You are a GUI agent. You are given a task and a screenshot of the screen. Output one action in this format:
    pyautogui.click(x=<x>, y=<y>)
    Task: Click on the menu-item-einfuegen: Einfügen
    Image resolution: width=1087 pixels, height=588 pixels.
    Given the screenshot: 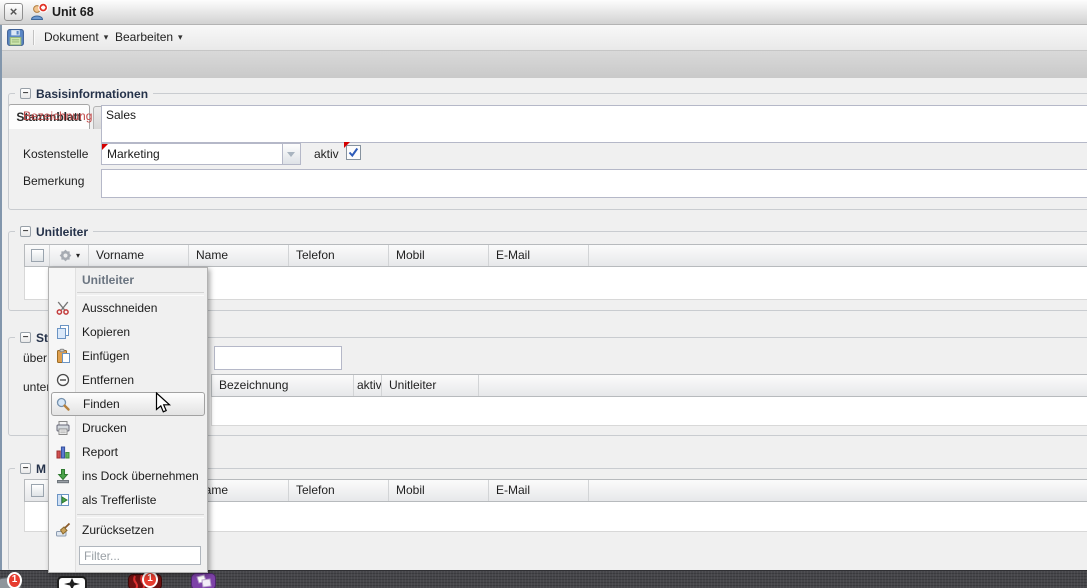 What is the action you would take?
    pyautogui.click(x=128, y=356)
    